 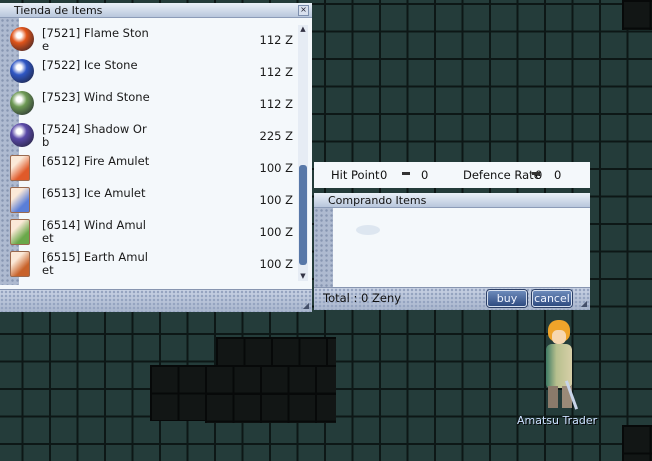 I want to click on shop-footer: ◢, so click(x=156, y=300).